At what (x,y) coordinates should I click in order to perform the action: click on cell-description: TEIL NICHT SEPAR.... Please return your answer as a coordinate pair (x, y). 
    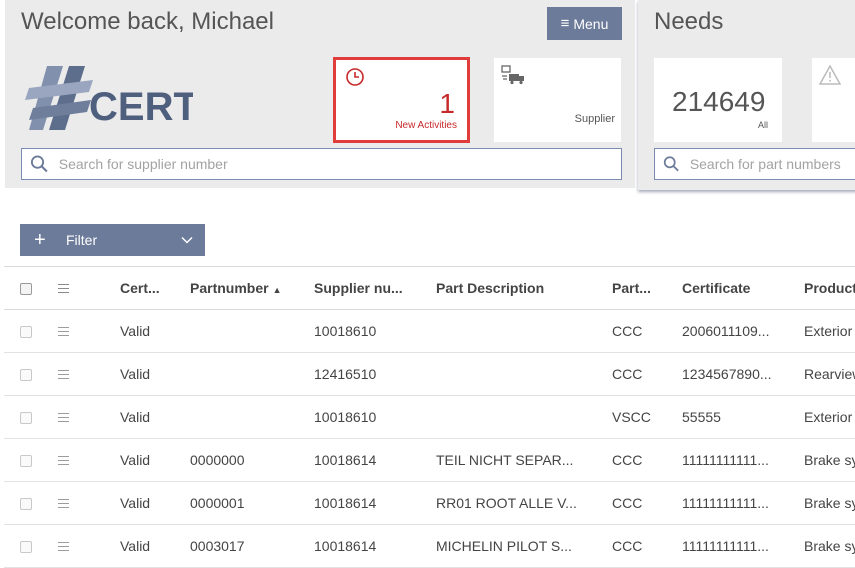
    Looking at the image, I should click on (524, 460).